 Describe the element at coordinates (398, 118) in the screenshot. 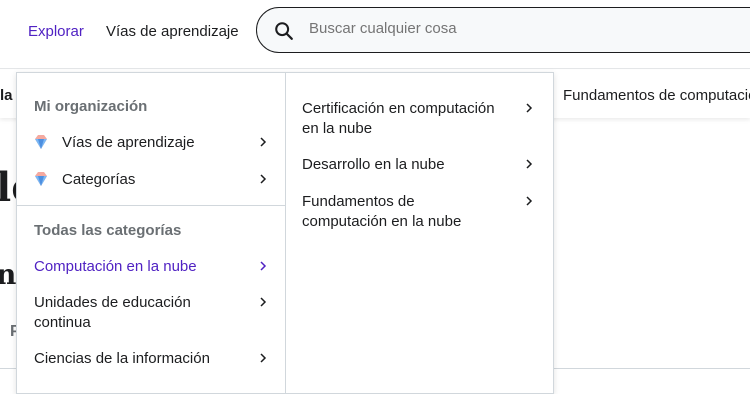

I see `menu-item-label: Certificación en computación en la nube` at that location.